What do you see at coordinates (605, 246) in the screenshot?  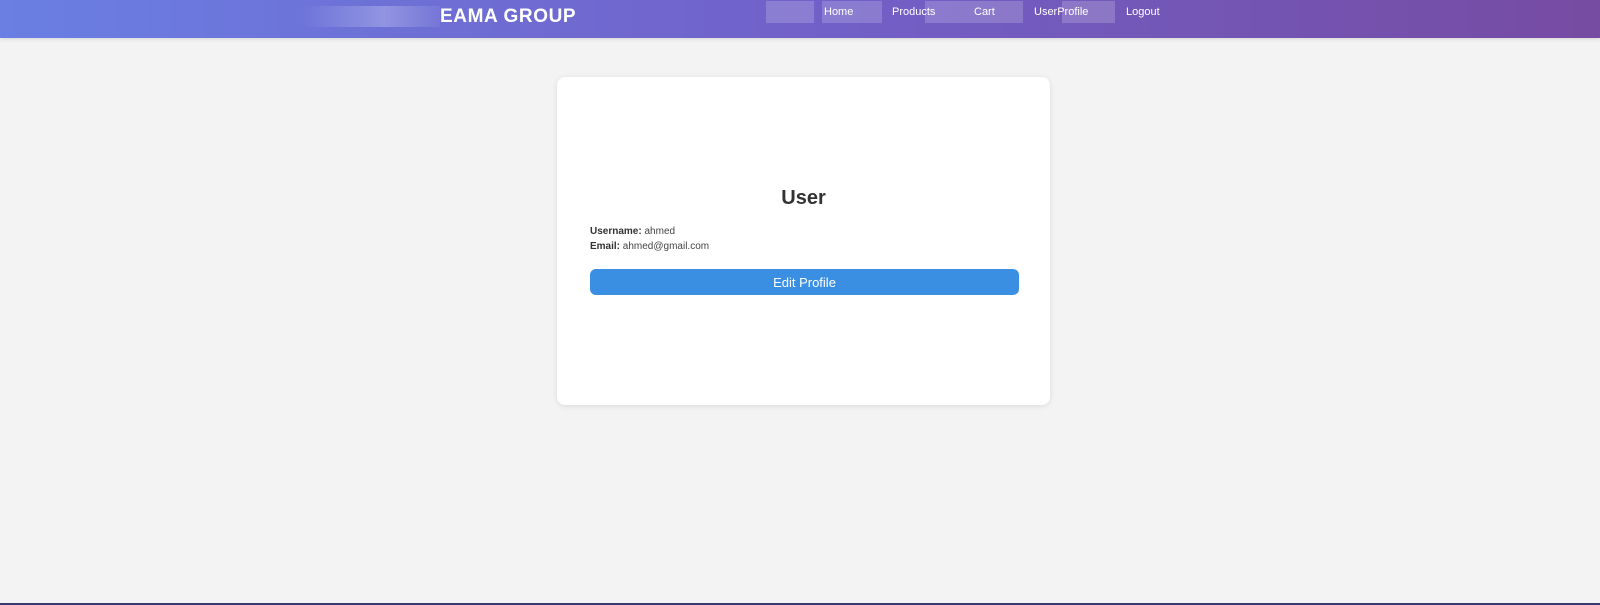 I see `email-label: Email:` at bounding box center [605, 246].